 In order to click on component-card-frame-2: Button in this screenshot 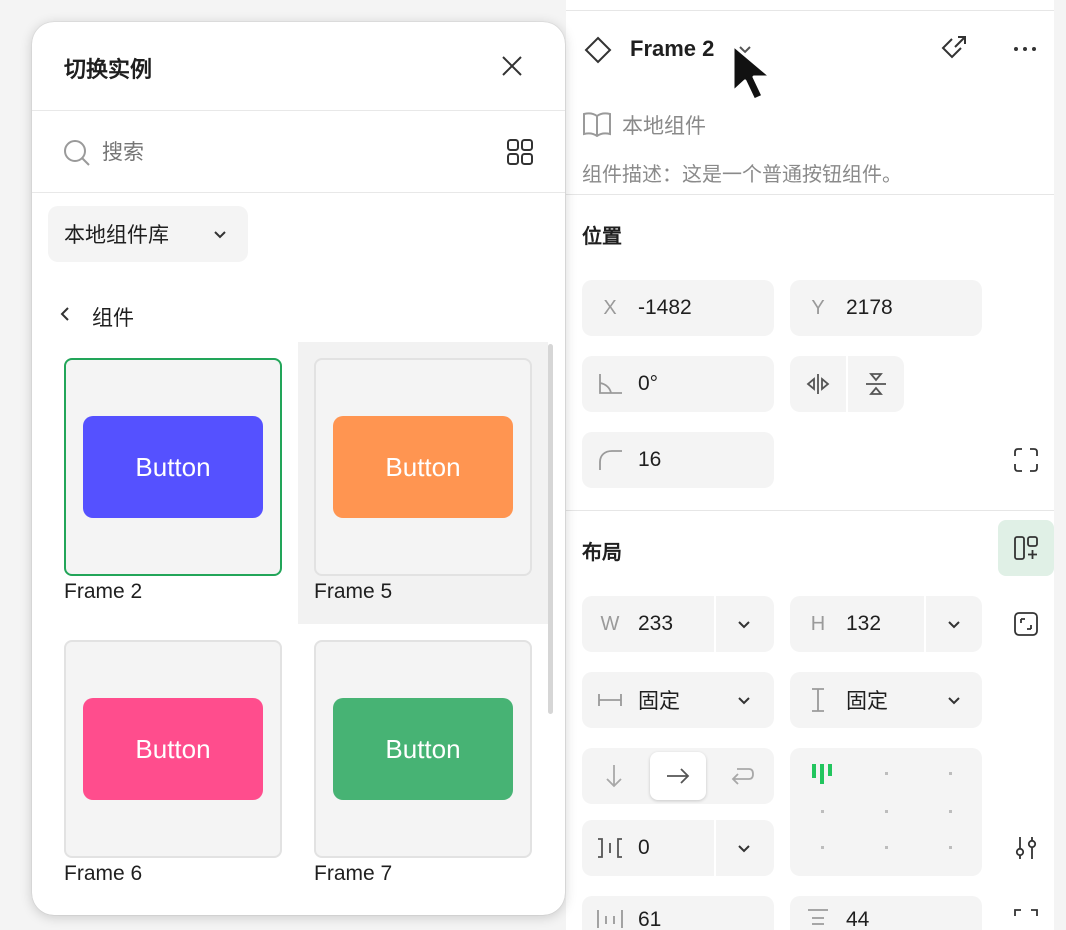, I will do `click(173, 467)`.